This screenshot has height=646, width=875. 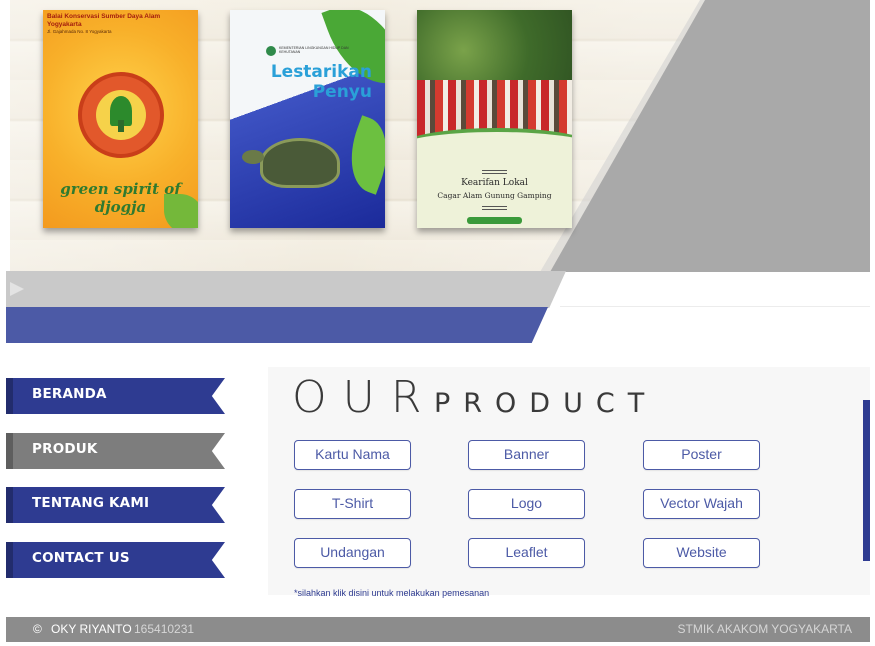 What do you see at coordinates (91, 503) in the screenshot?
I see `nav-label: TENTANG KAMI` at bounding box center [91, 503].